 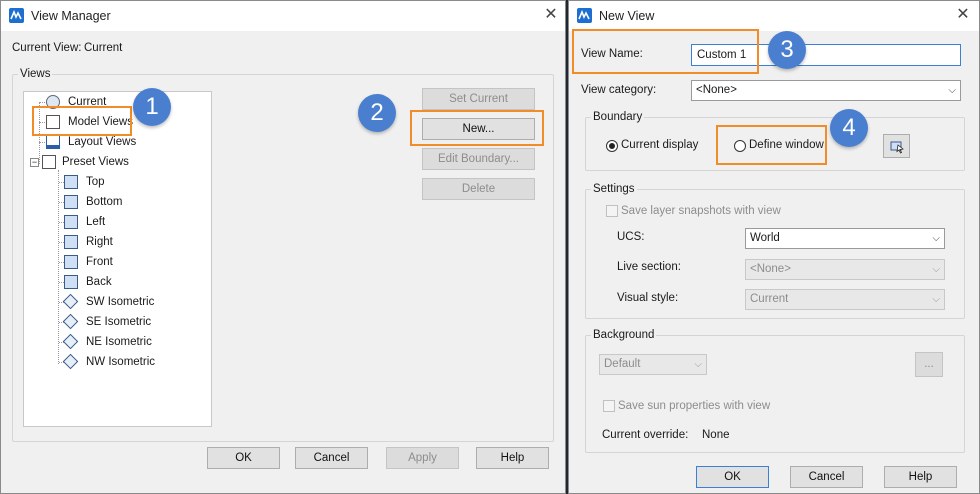 I want to click on background-value: Default, so click(x=622, y=364).